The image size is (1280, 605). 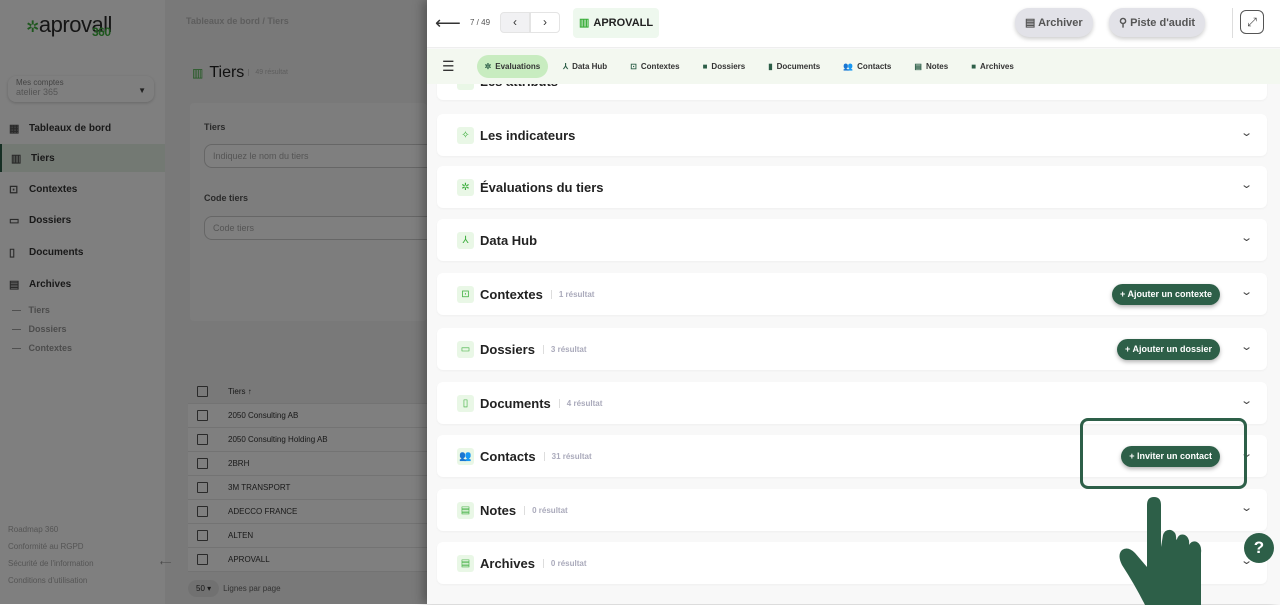 I want to click on record-counter: 7 / 49, so click(x=480, y=22).